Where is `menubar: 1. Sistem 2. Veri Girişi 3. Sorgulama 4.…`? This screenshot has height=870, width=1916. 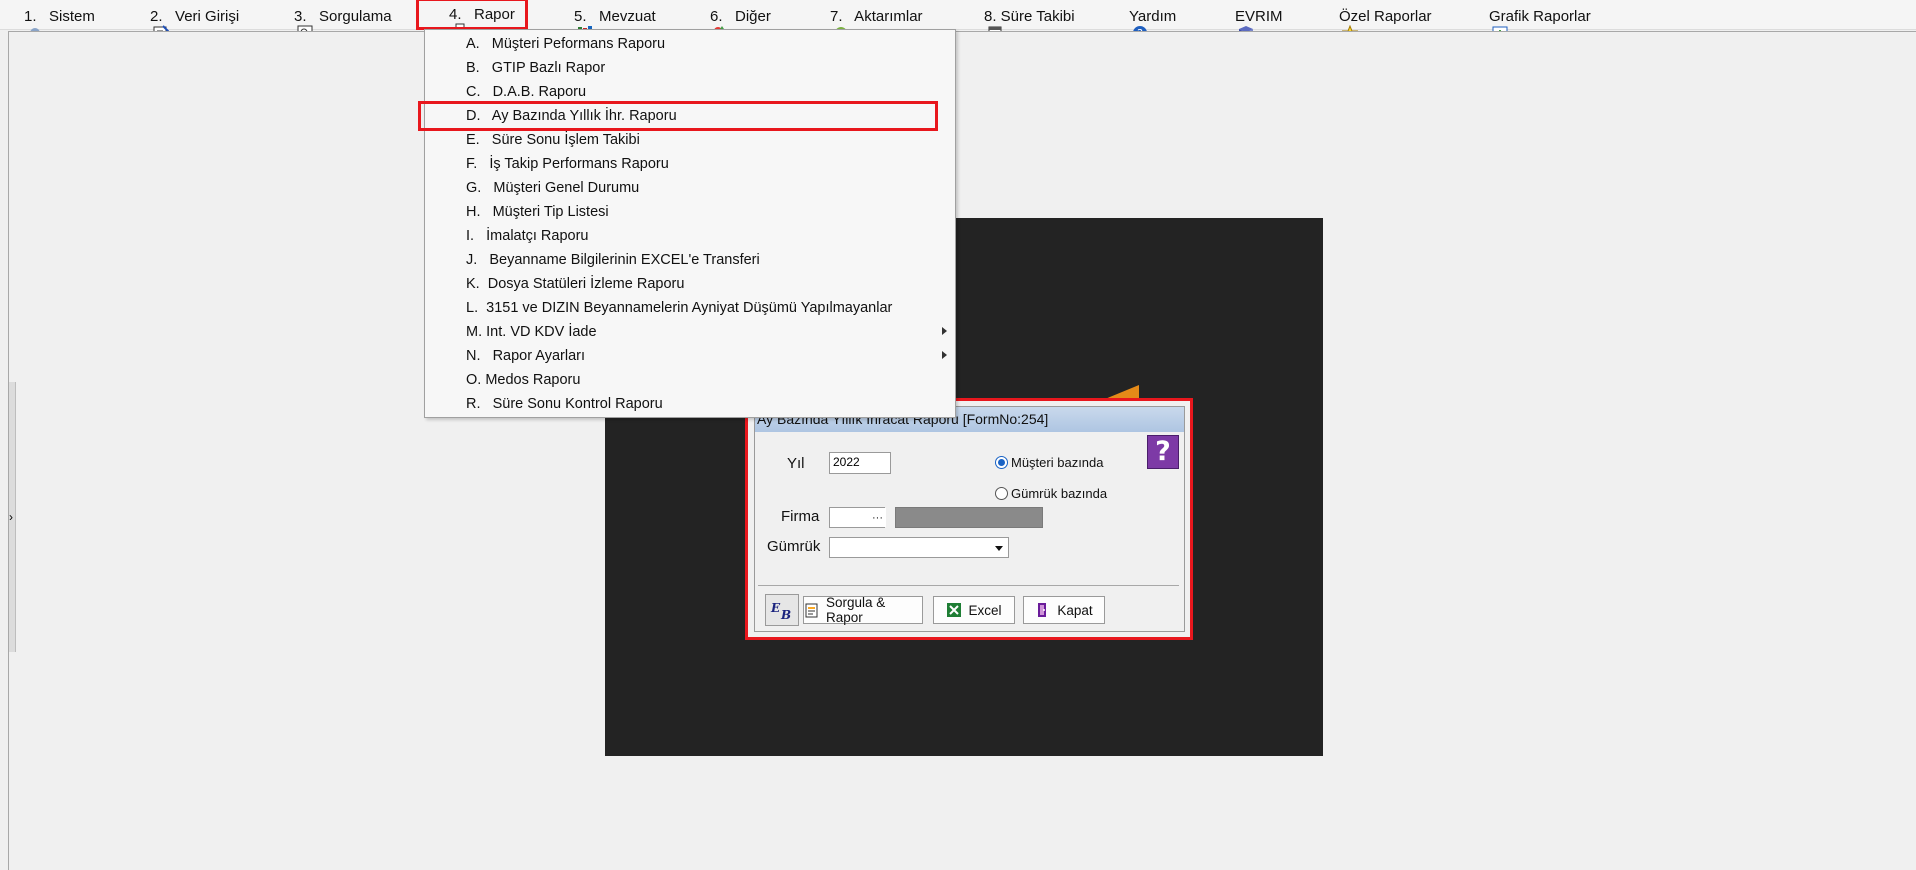 menubar: 1. Sistem 2. Veri Girişi 3. Sorgulama 4.… is located at coordinates (958, 20).